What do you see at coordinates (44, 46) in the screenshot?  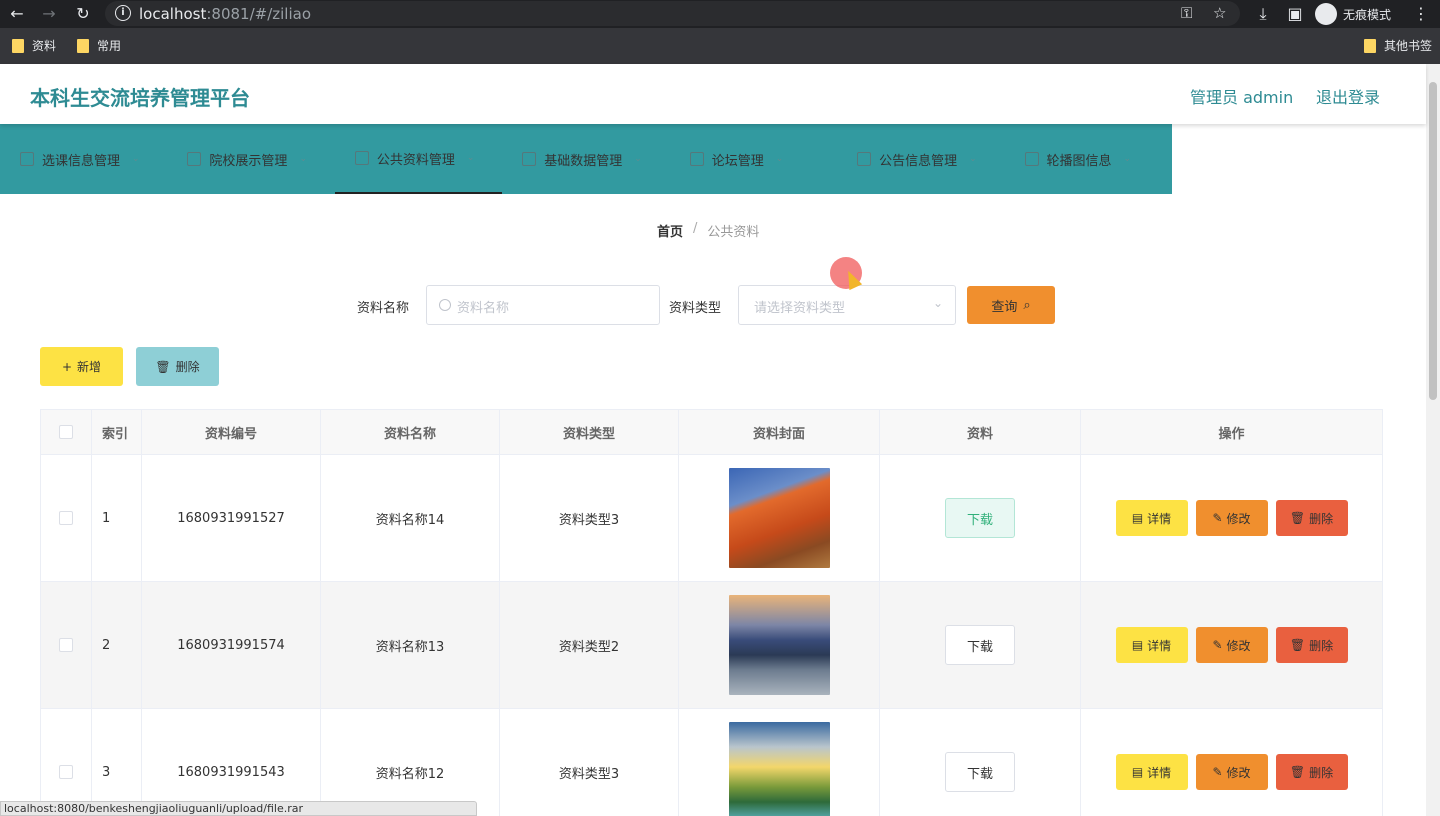 I see `bookmark-label: 资料` at bounding box center [44, 46].